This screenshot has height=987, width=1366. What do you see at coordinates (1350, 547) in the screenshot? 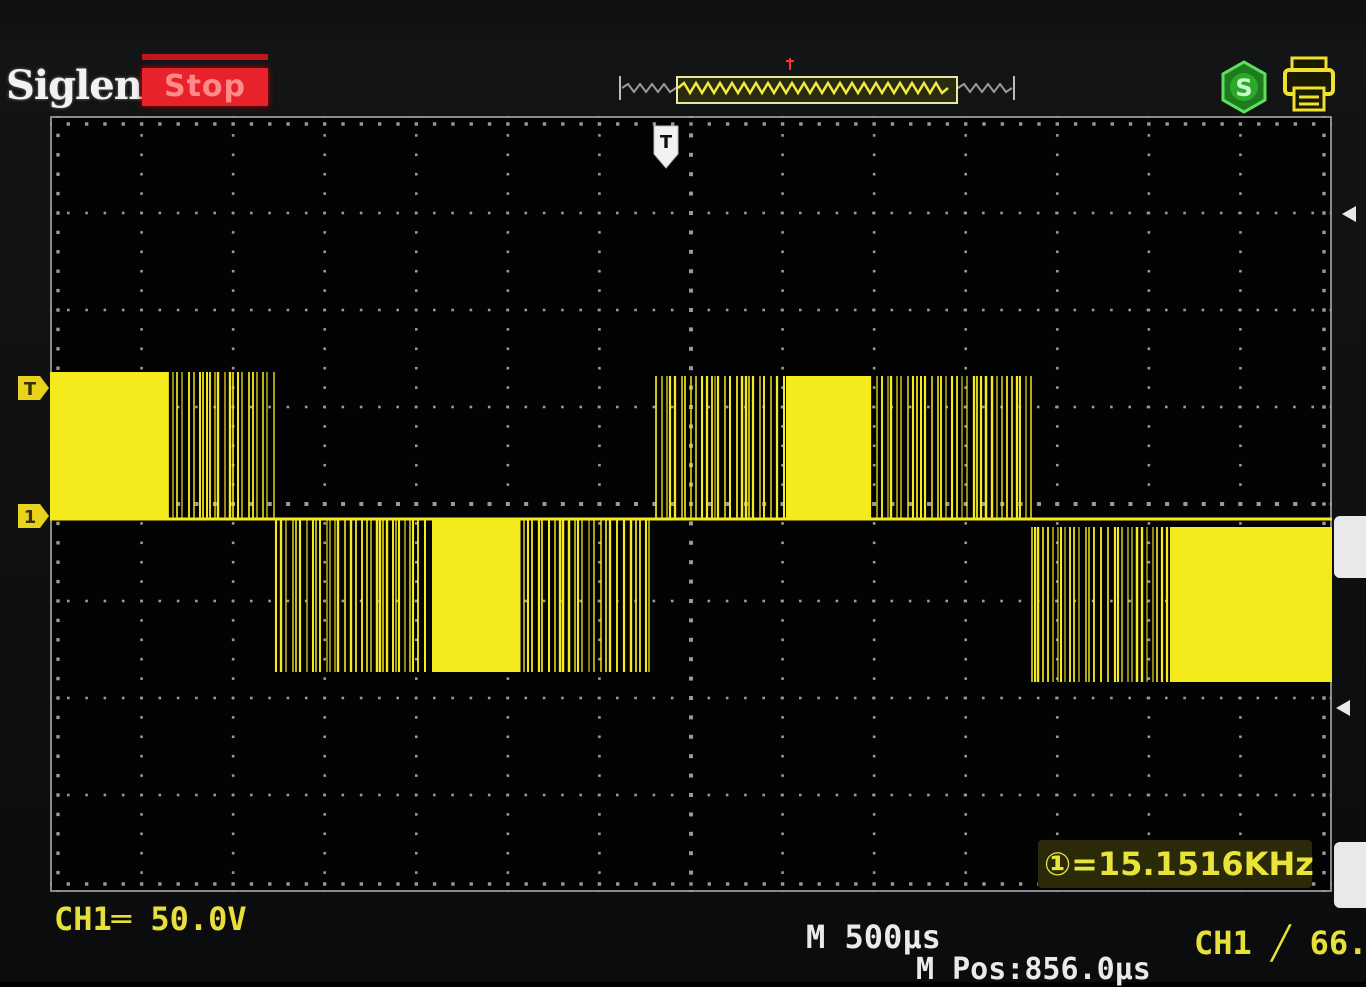
I see `menu-softkey` at bounding box center [1350, 547].